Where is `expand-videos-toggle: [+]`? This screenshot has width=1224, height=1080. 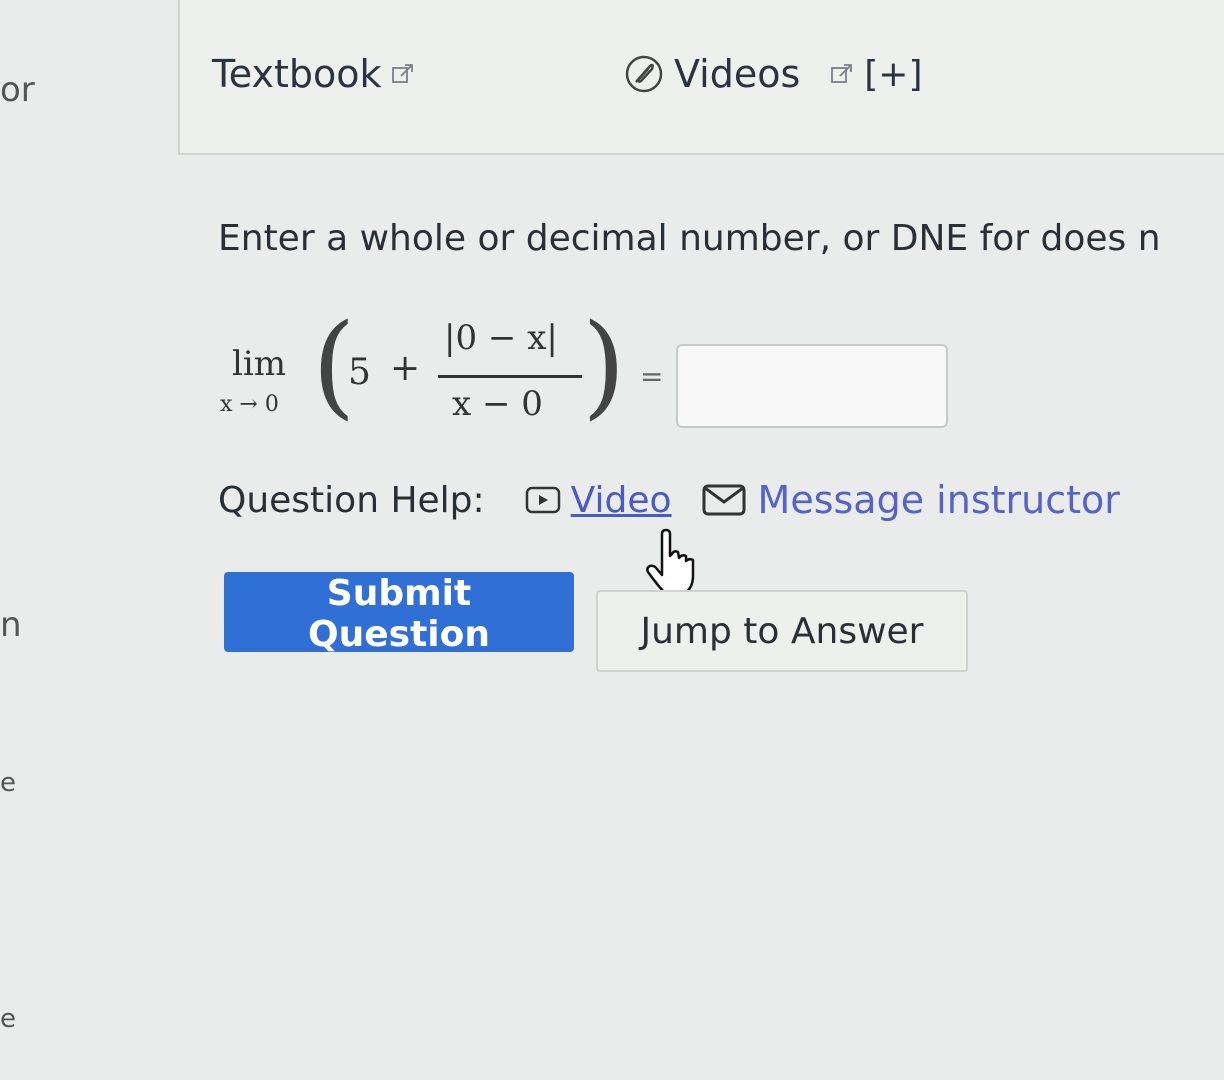
expand-videos-toggle: [+] is located at coordinates (893, 74).